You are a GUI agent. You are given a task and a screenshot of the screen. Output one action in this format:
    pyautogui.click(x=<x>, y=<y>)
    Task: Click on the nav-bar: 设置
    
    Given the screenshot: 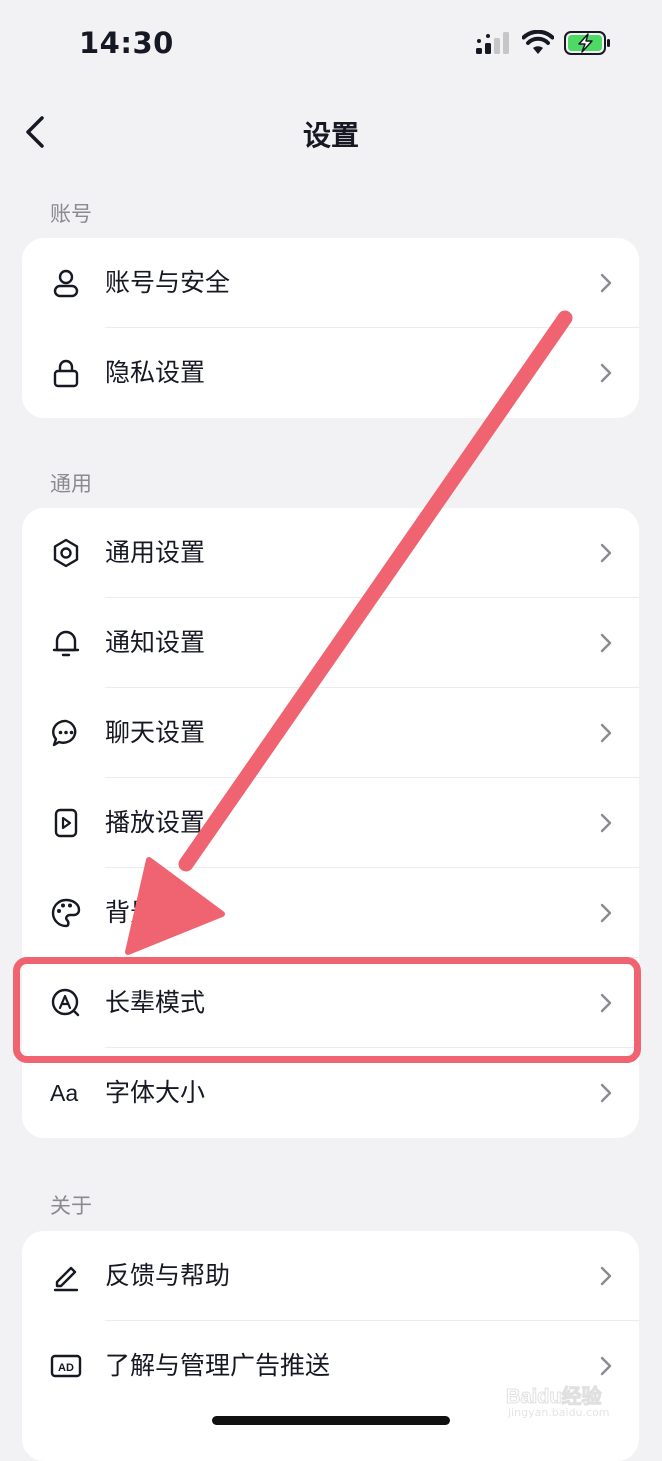 What is the action you would take?
    pyautogui.click(x=331, y=134)
    